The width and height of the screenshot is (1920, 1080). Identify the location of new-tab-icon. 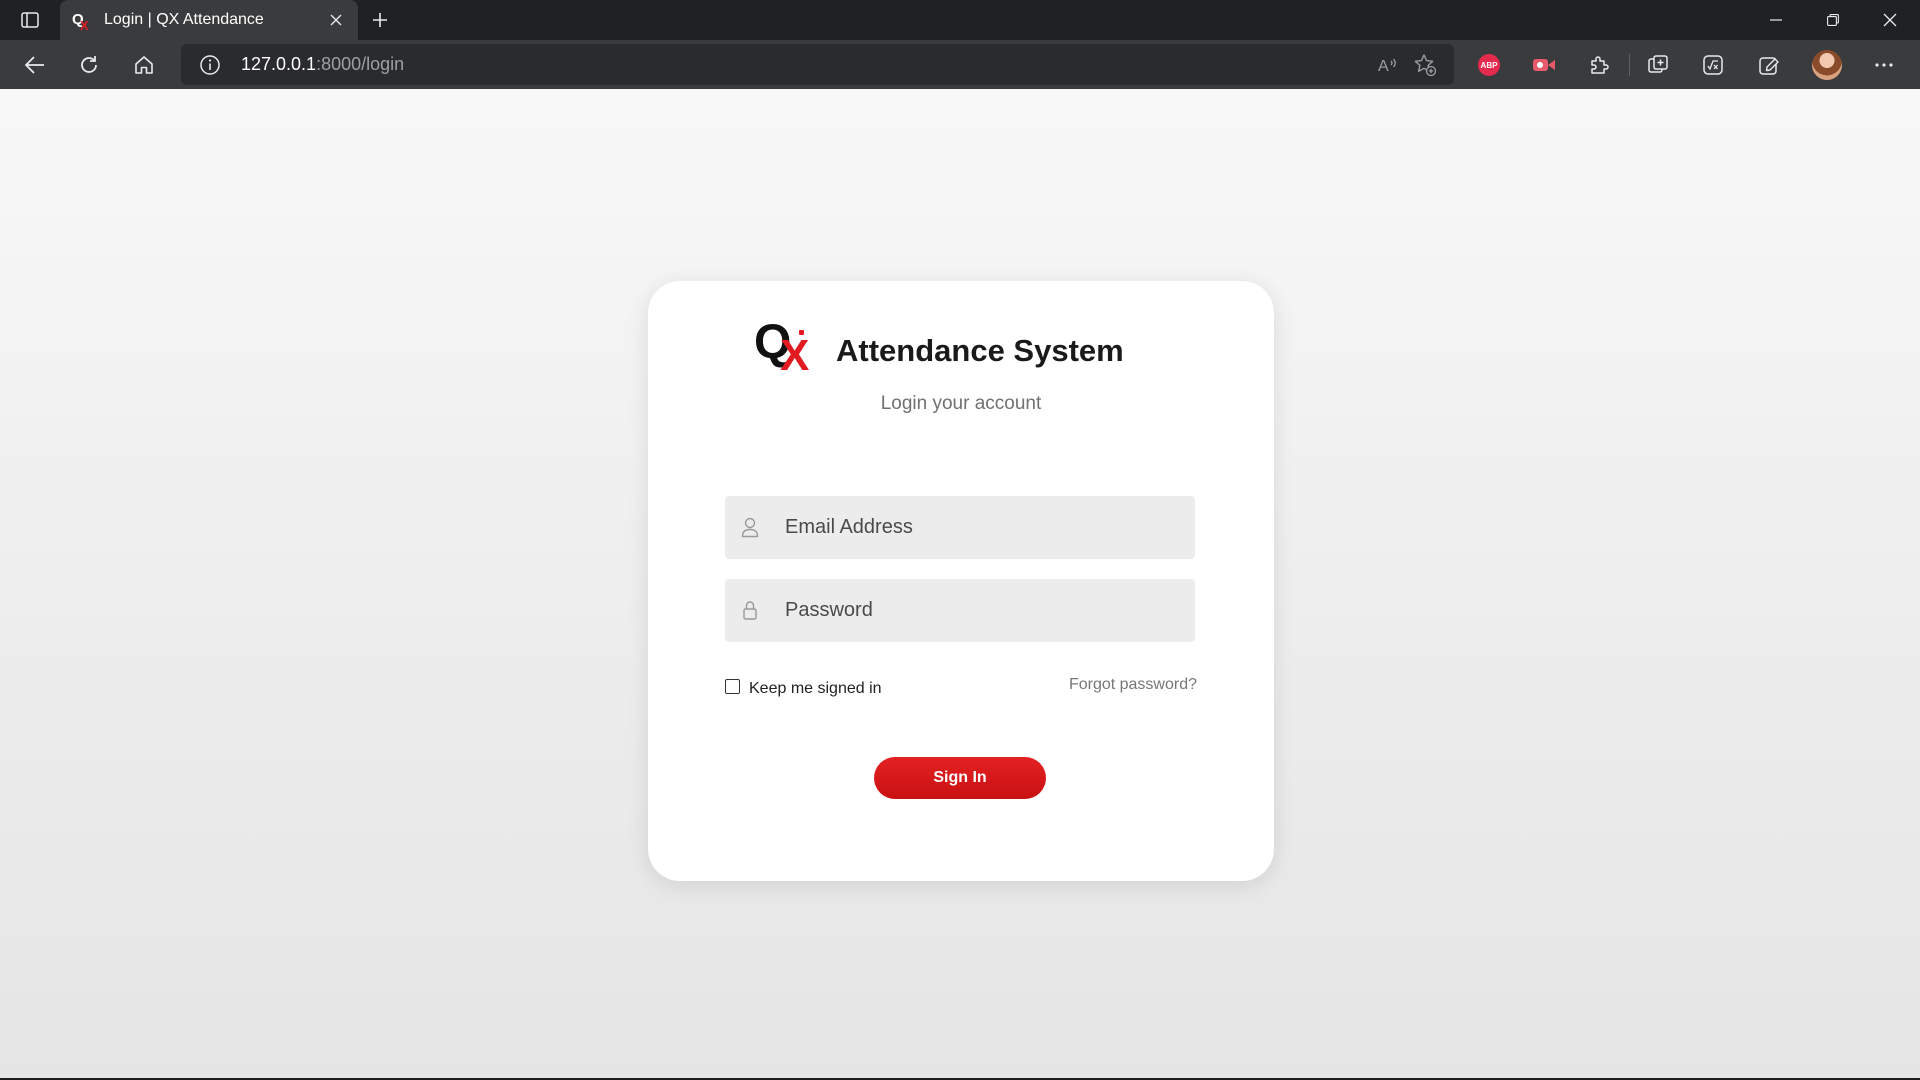
(380, 20).